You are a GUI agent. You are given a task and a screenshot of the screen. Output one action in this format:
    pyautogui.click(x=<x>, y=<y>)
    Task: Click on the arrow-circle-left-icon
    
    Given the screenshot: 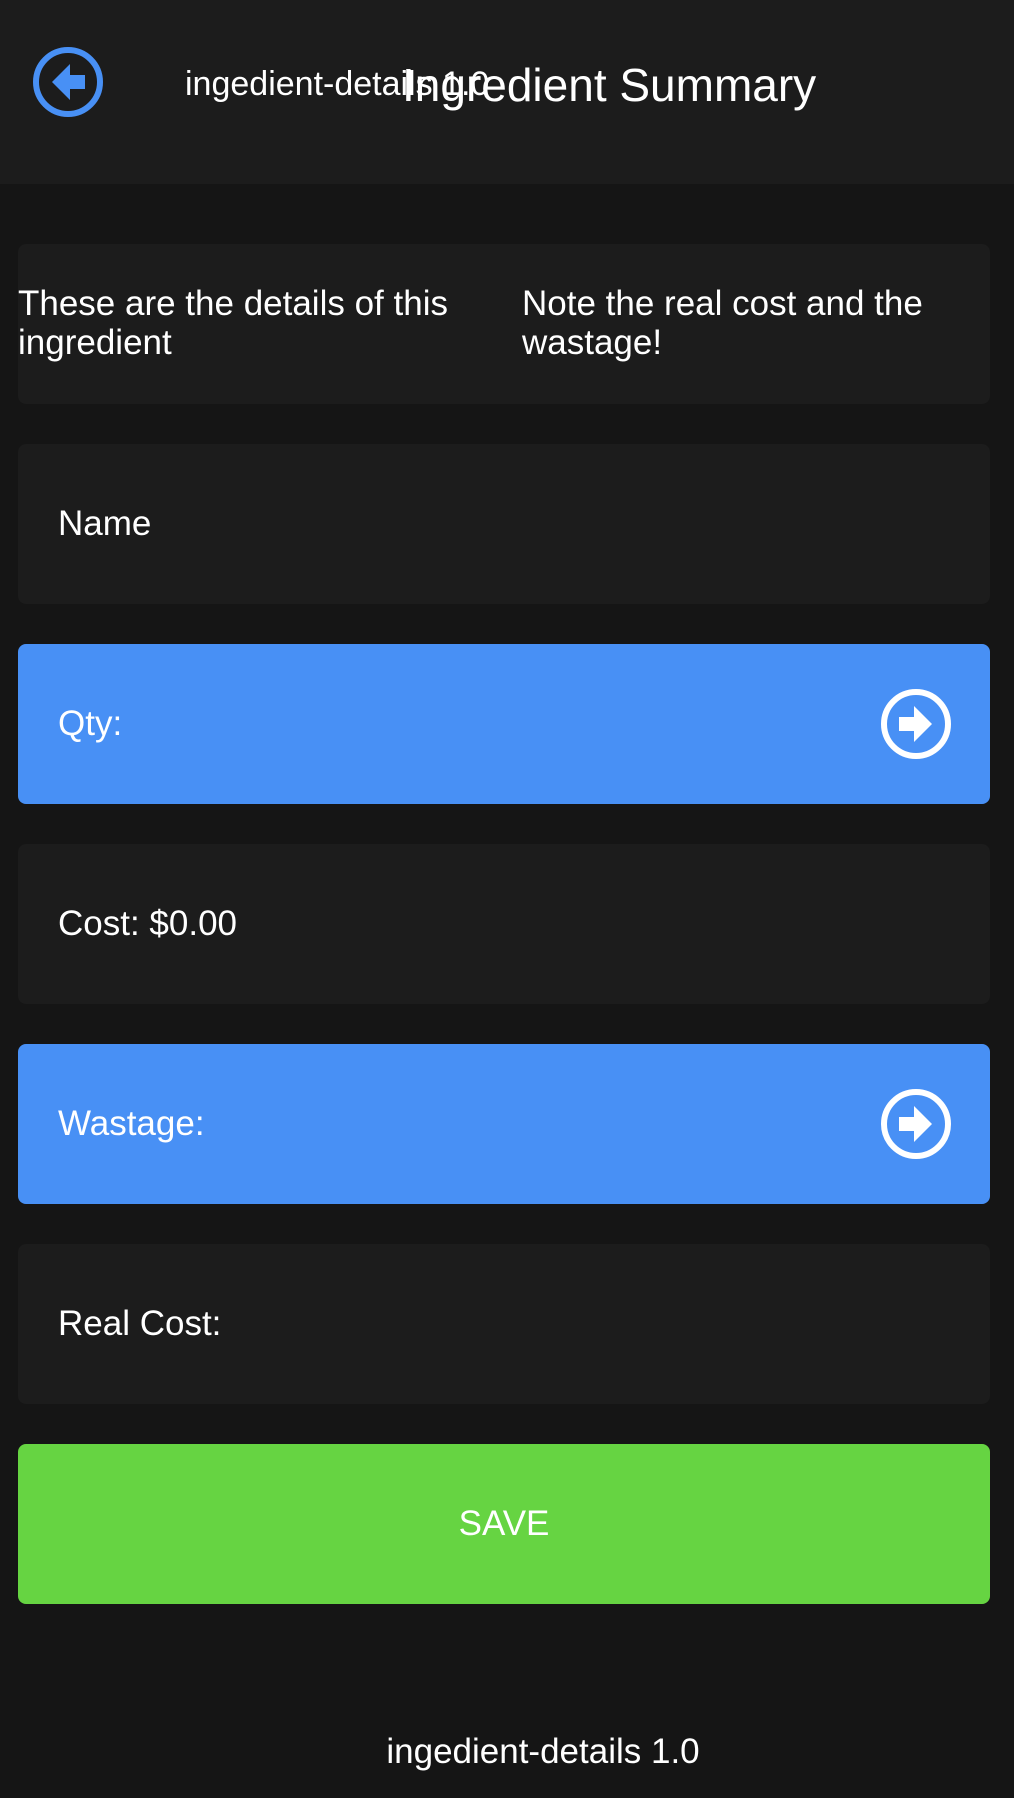 What is the action you would take?
    pyautogui.click(x=68, y=82)
    